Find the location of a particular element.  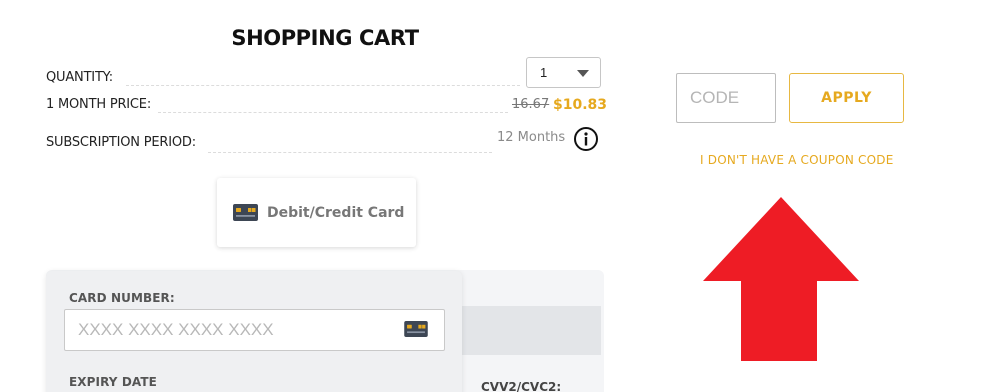

old-price: 16.67 is located at coordinates (531, 104).